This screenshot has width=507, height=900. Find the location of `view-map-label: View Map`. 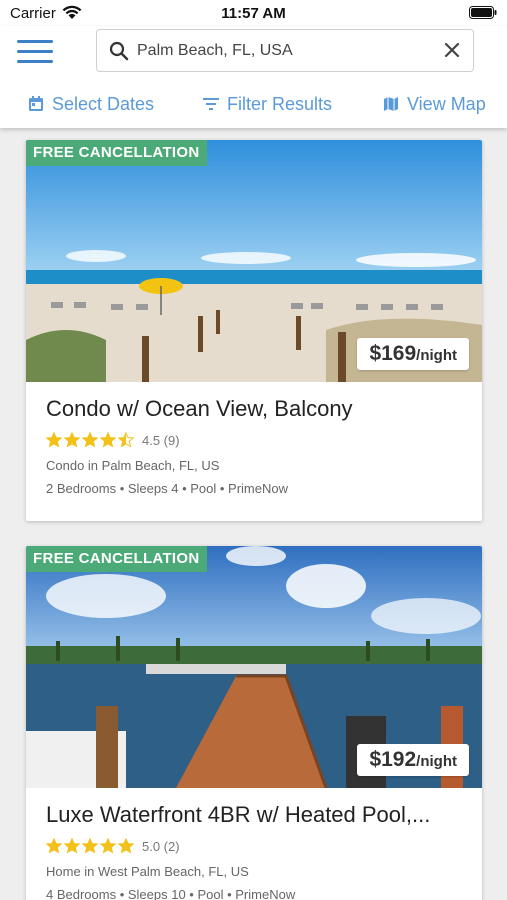

view-map-label: View Map is located at coordinates (446, 103).